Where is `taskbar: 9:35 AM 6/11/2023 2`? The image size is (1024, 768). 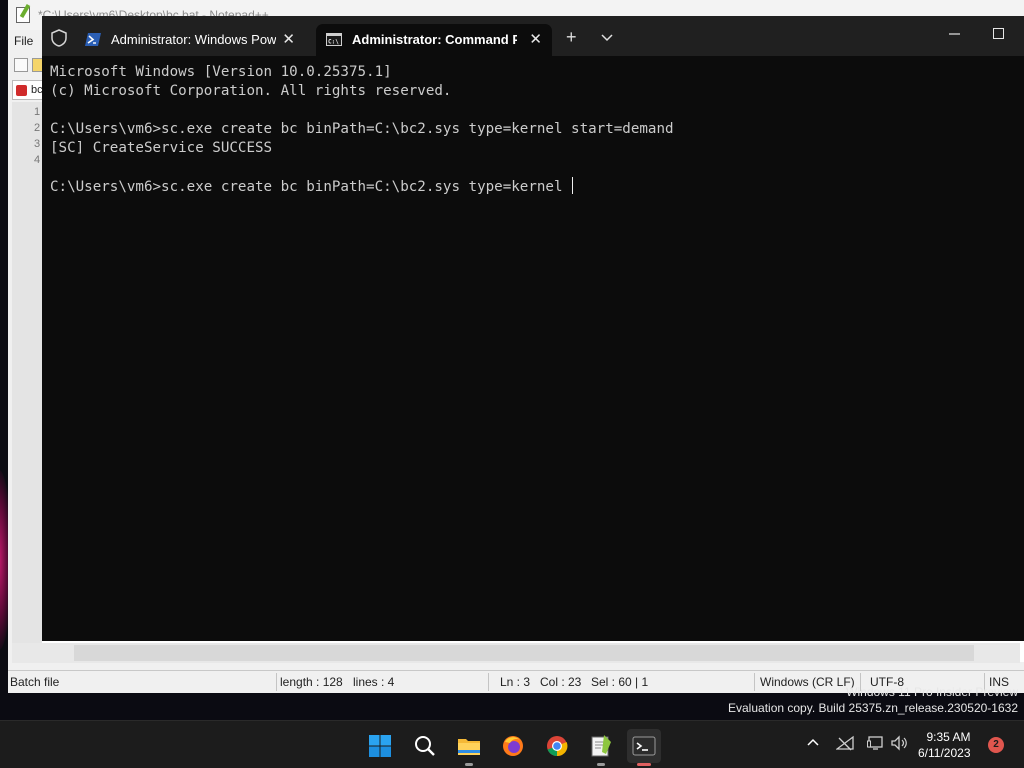 taskbar: 9:35 AM 6/11/2023 2 is located at coordinates (512, 744).